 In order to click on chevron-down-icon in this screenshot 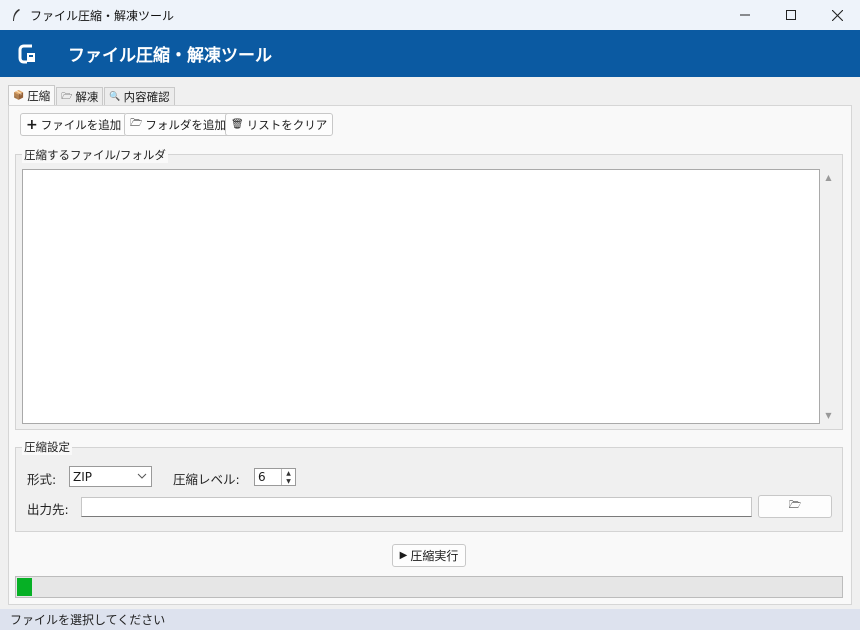, I will do `click(142, 477)`.